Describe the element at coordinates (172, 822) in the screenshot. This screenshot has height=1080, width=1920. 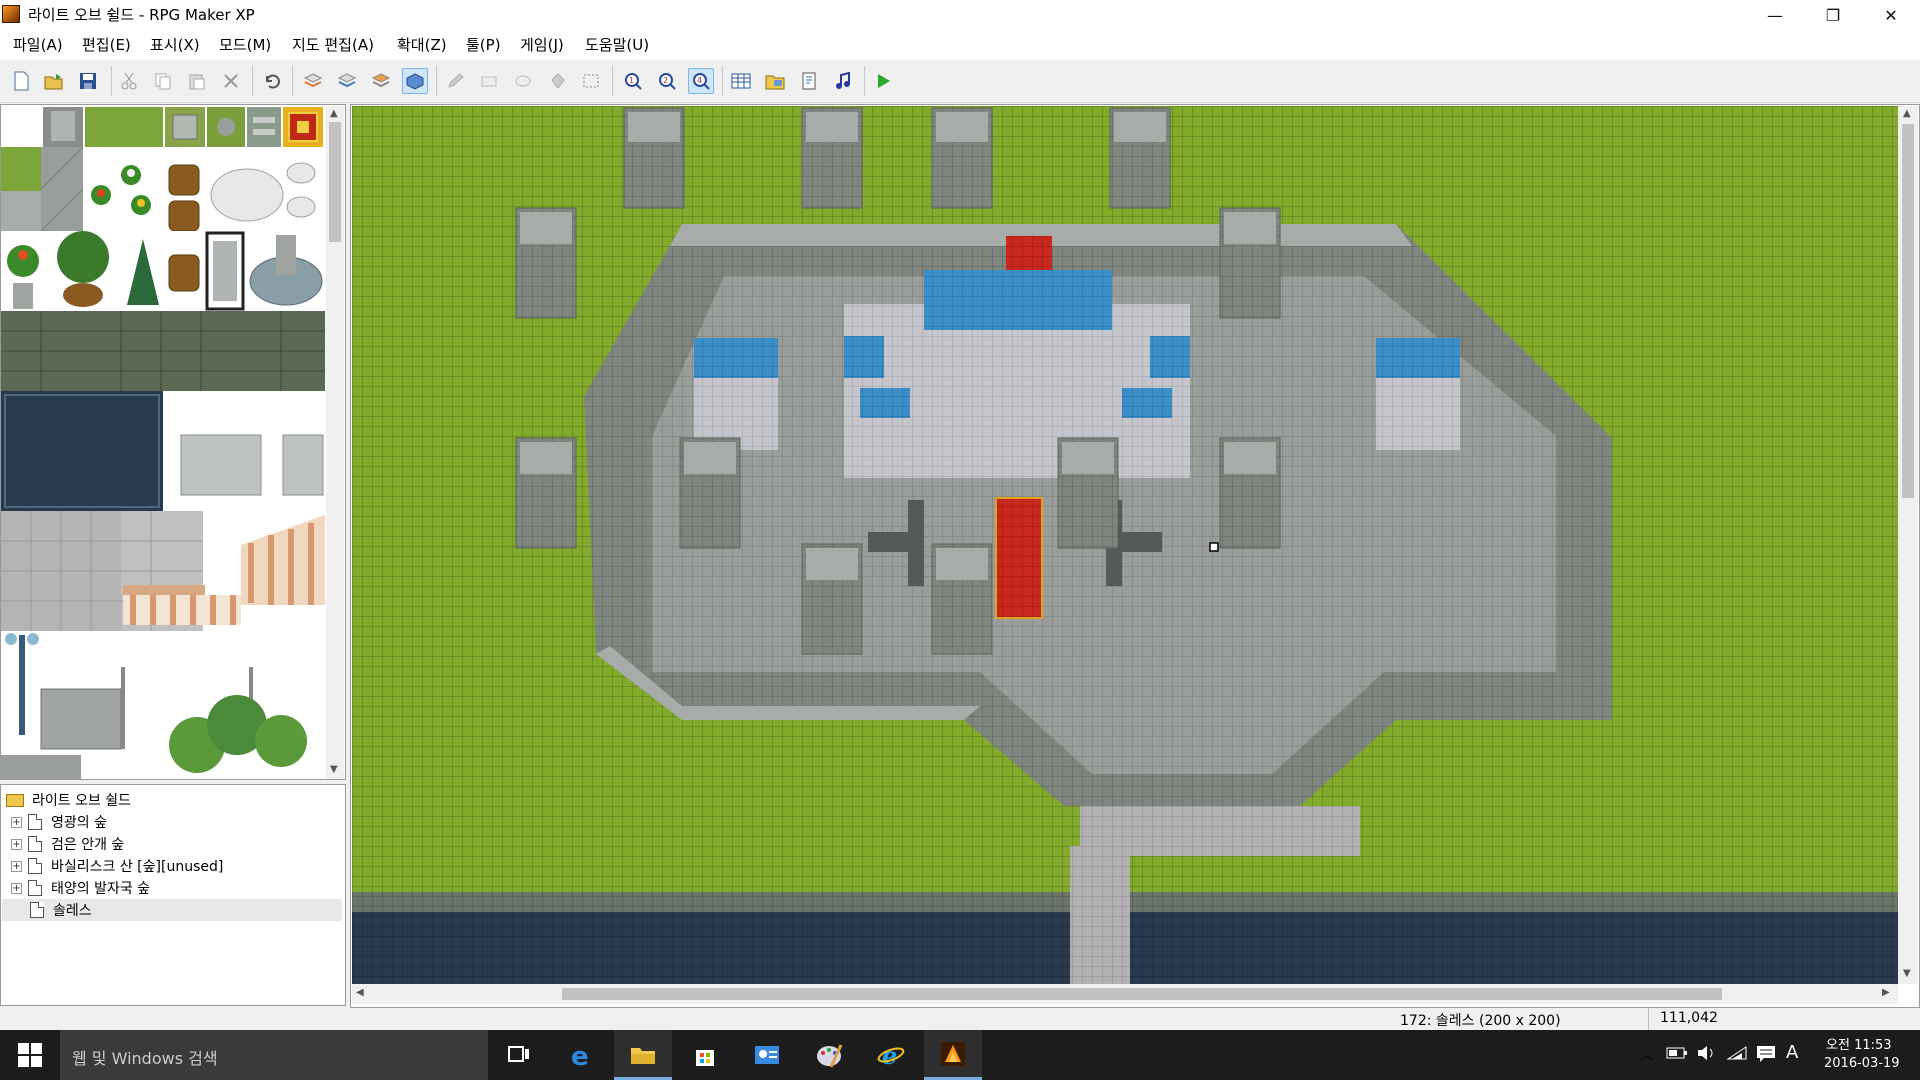
I see `tree-item: + 영광의 숲` at that location.